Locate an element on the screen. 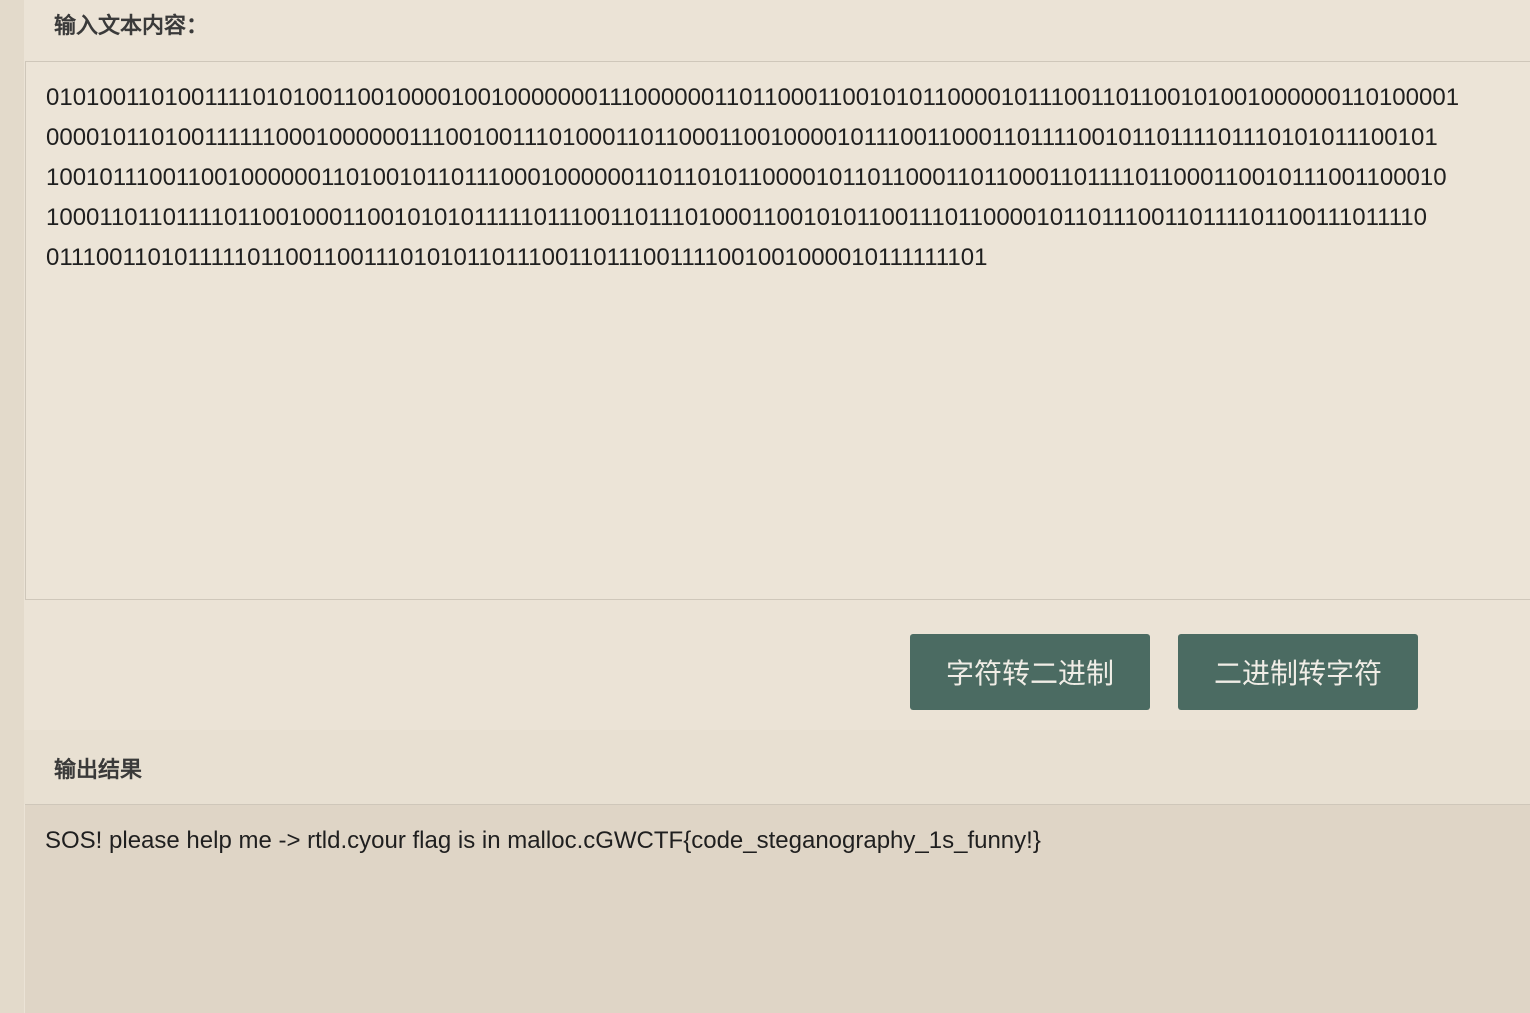  output-header is located at coordinates (777, 767).